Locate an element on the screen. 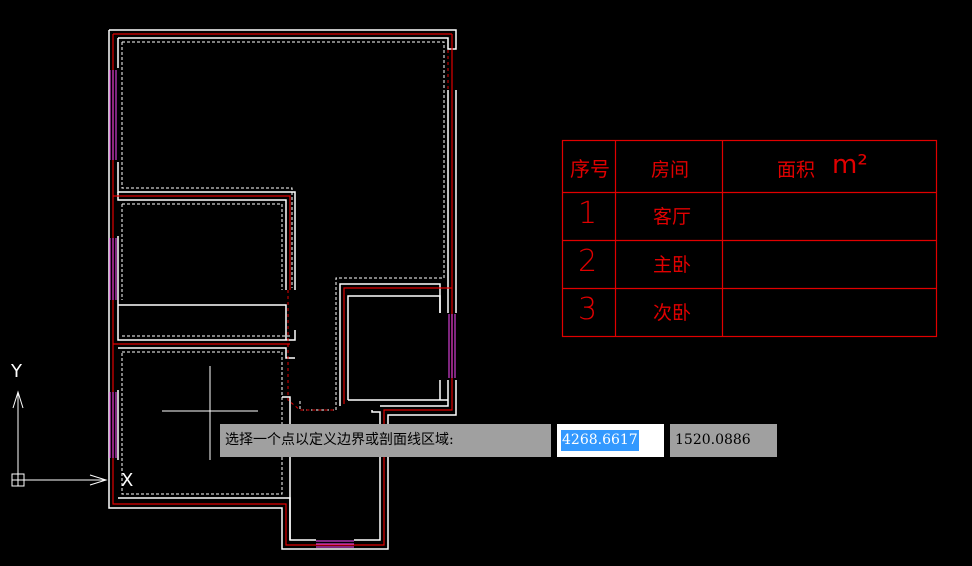  x-coordinate-input: 4268.6617 is located at coordinates (610, 440).